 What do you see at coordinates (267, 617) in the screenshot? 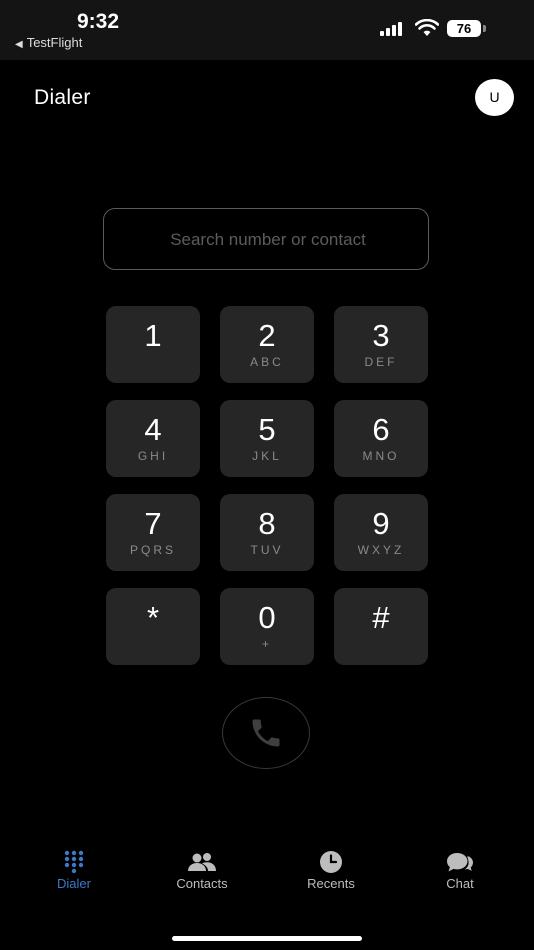
I see `key-digit: 0` at bounding box center [267, 617].